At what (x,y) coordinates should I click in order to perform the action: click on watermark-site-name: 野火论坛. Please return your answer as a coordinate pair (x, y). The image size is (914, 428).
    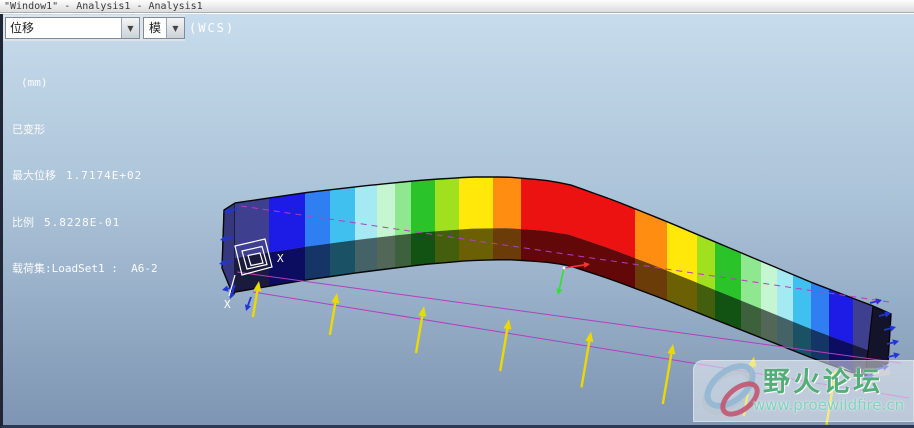
    Looking at the image, I should click on (823, 382).